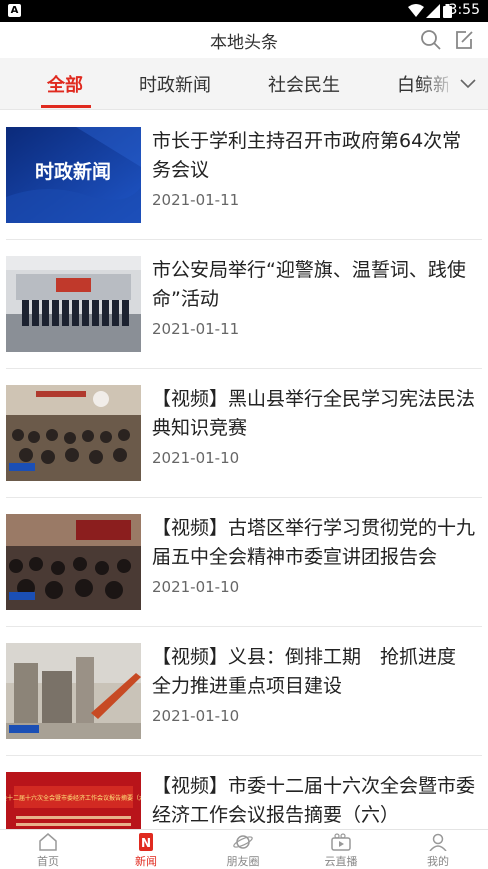  I want to click on nav-live: 云直播, so click(341, 849).